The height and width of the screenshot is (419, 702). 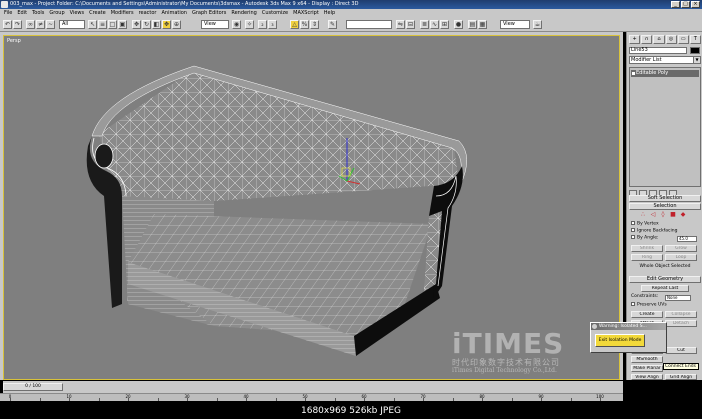 I want to click on object-color-swatch, so click(x=695, y=50).